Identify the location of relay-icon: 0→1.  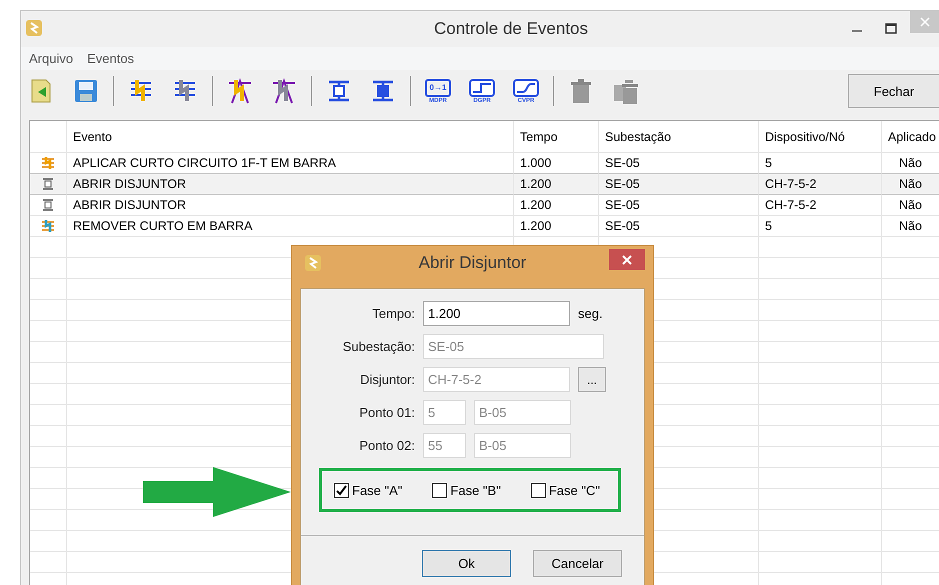
(438, 87).